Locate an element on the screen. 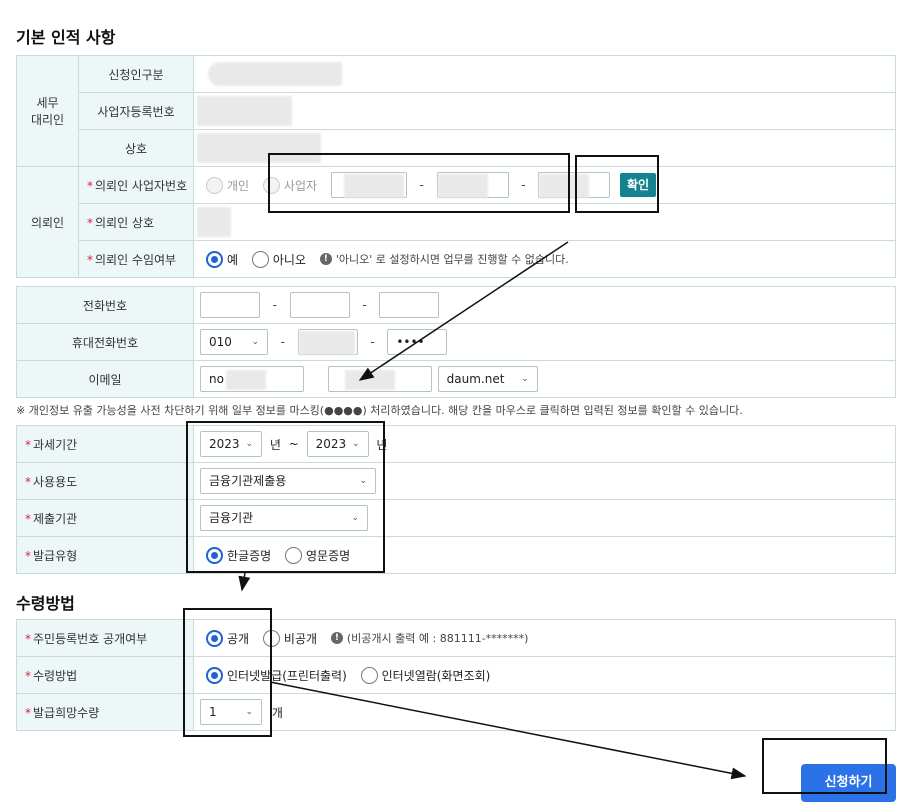  mobile-field: 010 ⌄ - - •••• is located at coordinates (544, 342).